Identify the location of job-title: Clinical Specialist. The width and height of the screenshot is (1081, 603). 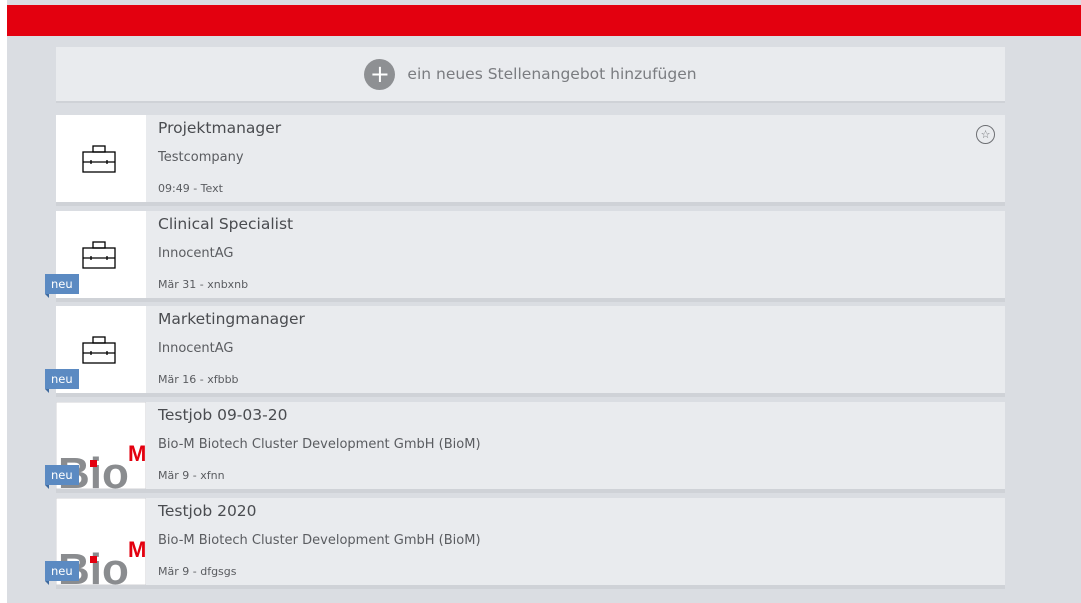
(225, 224).